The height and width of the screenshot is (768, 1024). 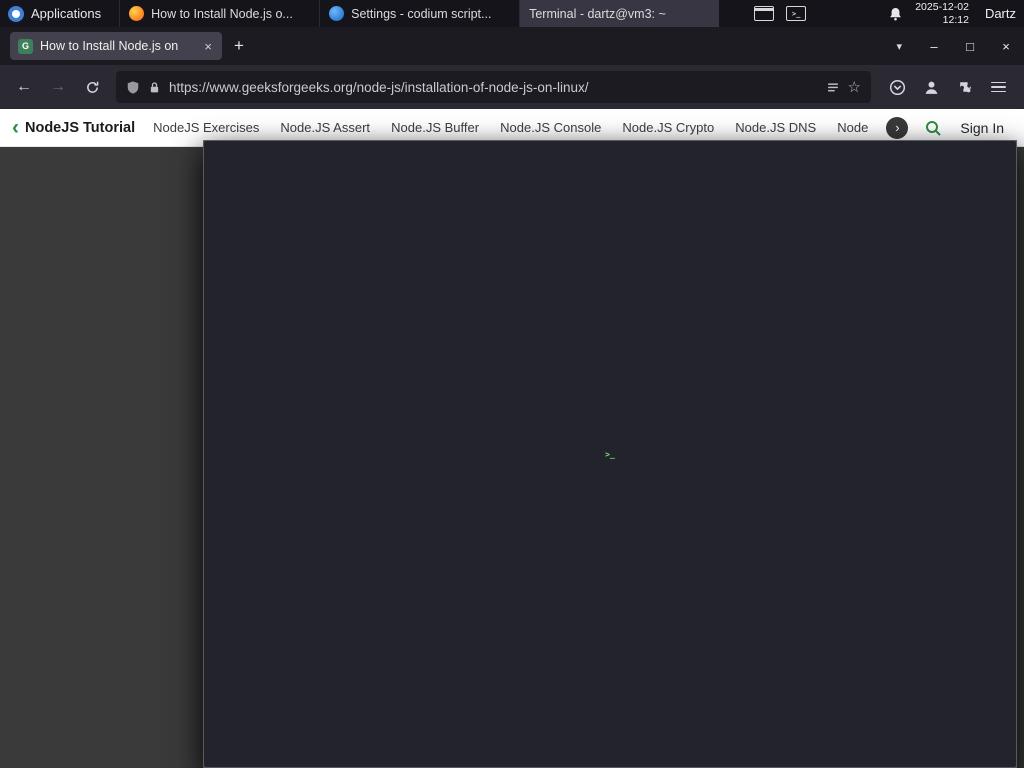 I want to click on clock-time: 12:12, so click(x=955, y=19).